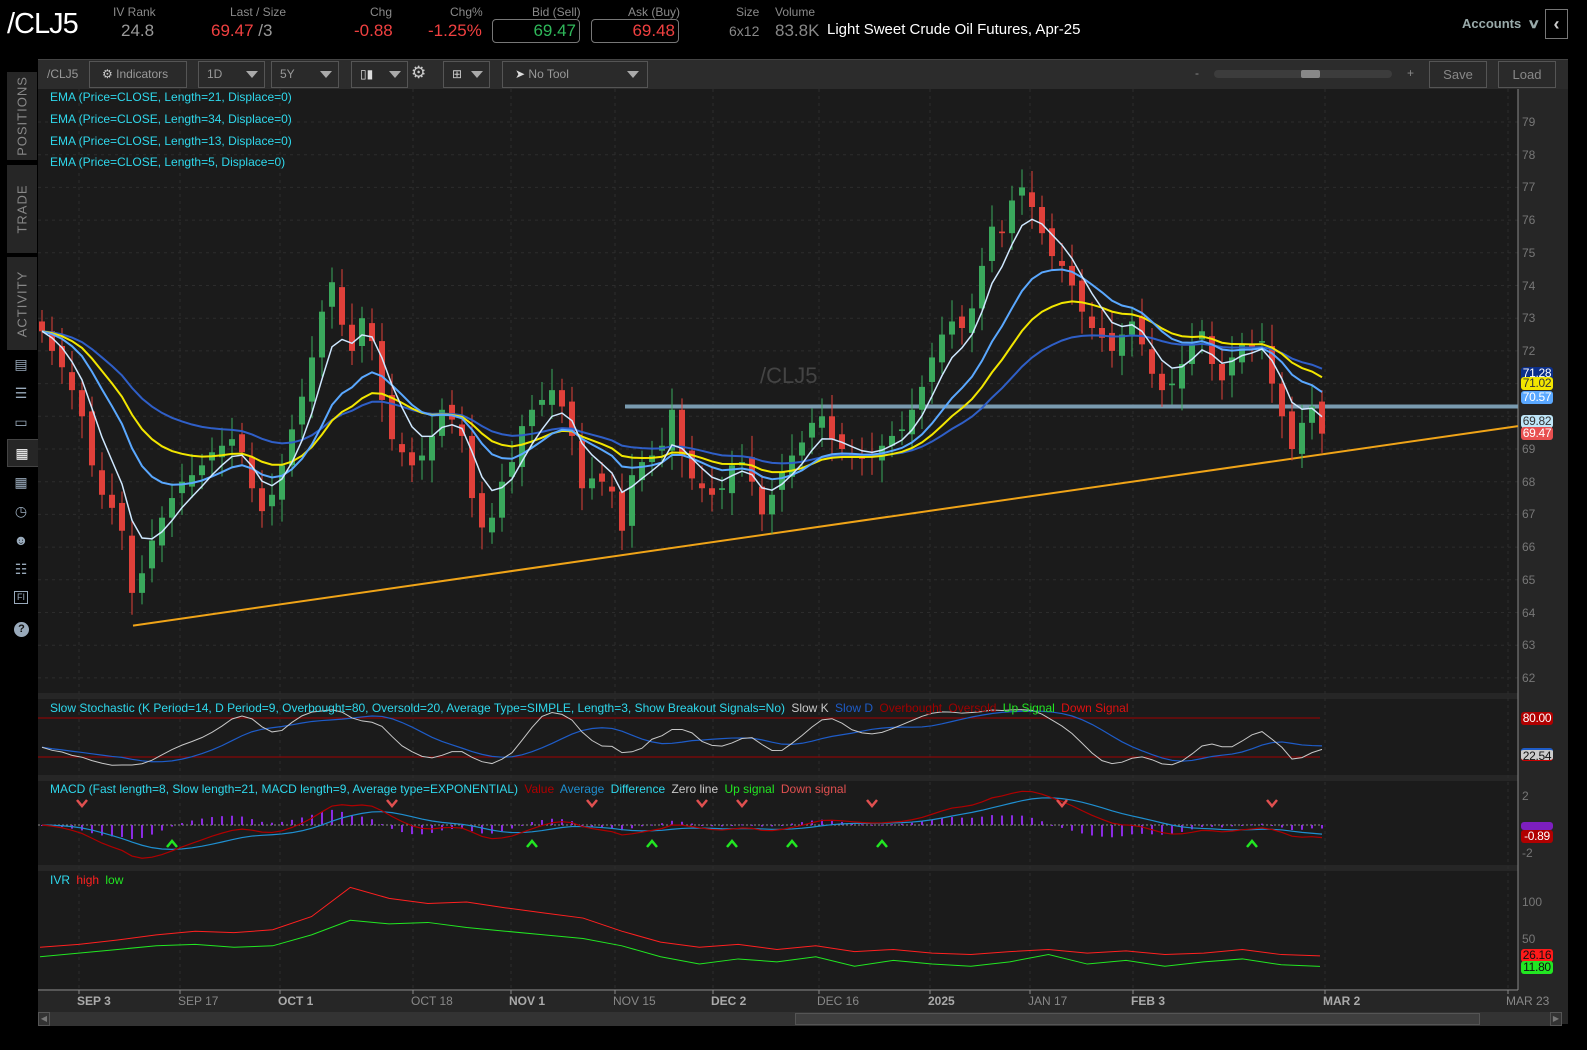 The height and width of the screenshot is (1050, 1587). I want to click on study-label-ema34: EMA (Price=CLOSE, Length=34, Displace=0), so click(171, 119).